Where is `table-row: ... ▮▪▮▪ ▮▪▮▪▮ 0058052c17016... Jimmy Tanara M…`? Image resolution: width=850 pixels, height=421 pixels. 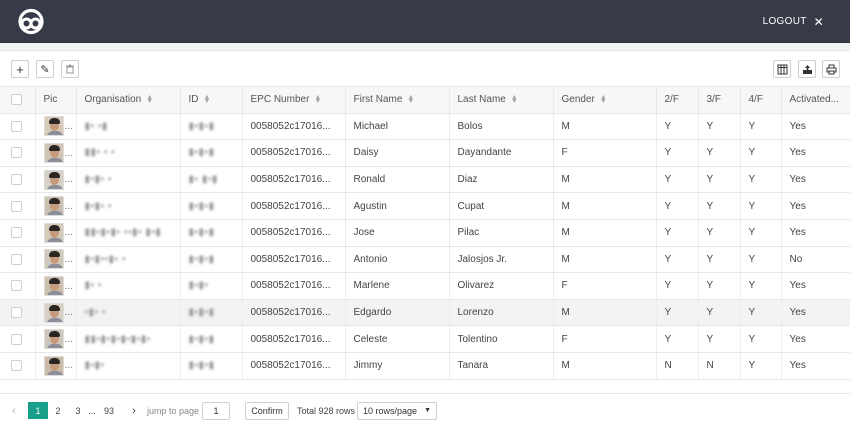
table-row: ... ▮▪▮▪ ▮▪▮▪▮ 0058052c17016... Jimmy Tanara M… is located at coordinates (425, 366).